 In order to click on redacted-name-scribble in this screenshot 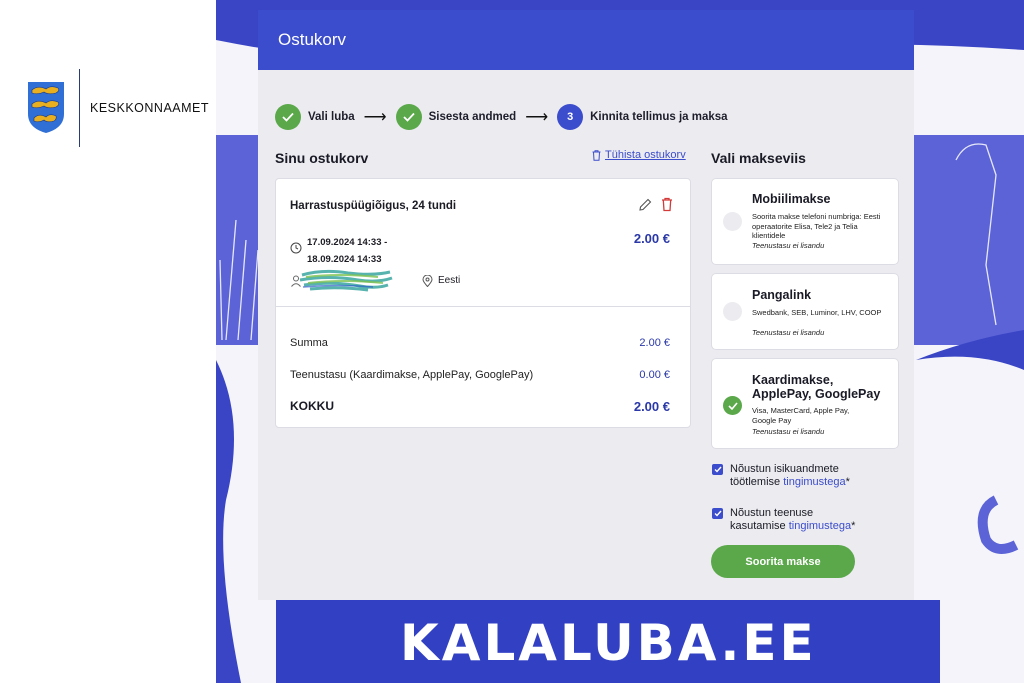, I will do `click(346, 280)`.